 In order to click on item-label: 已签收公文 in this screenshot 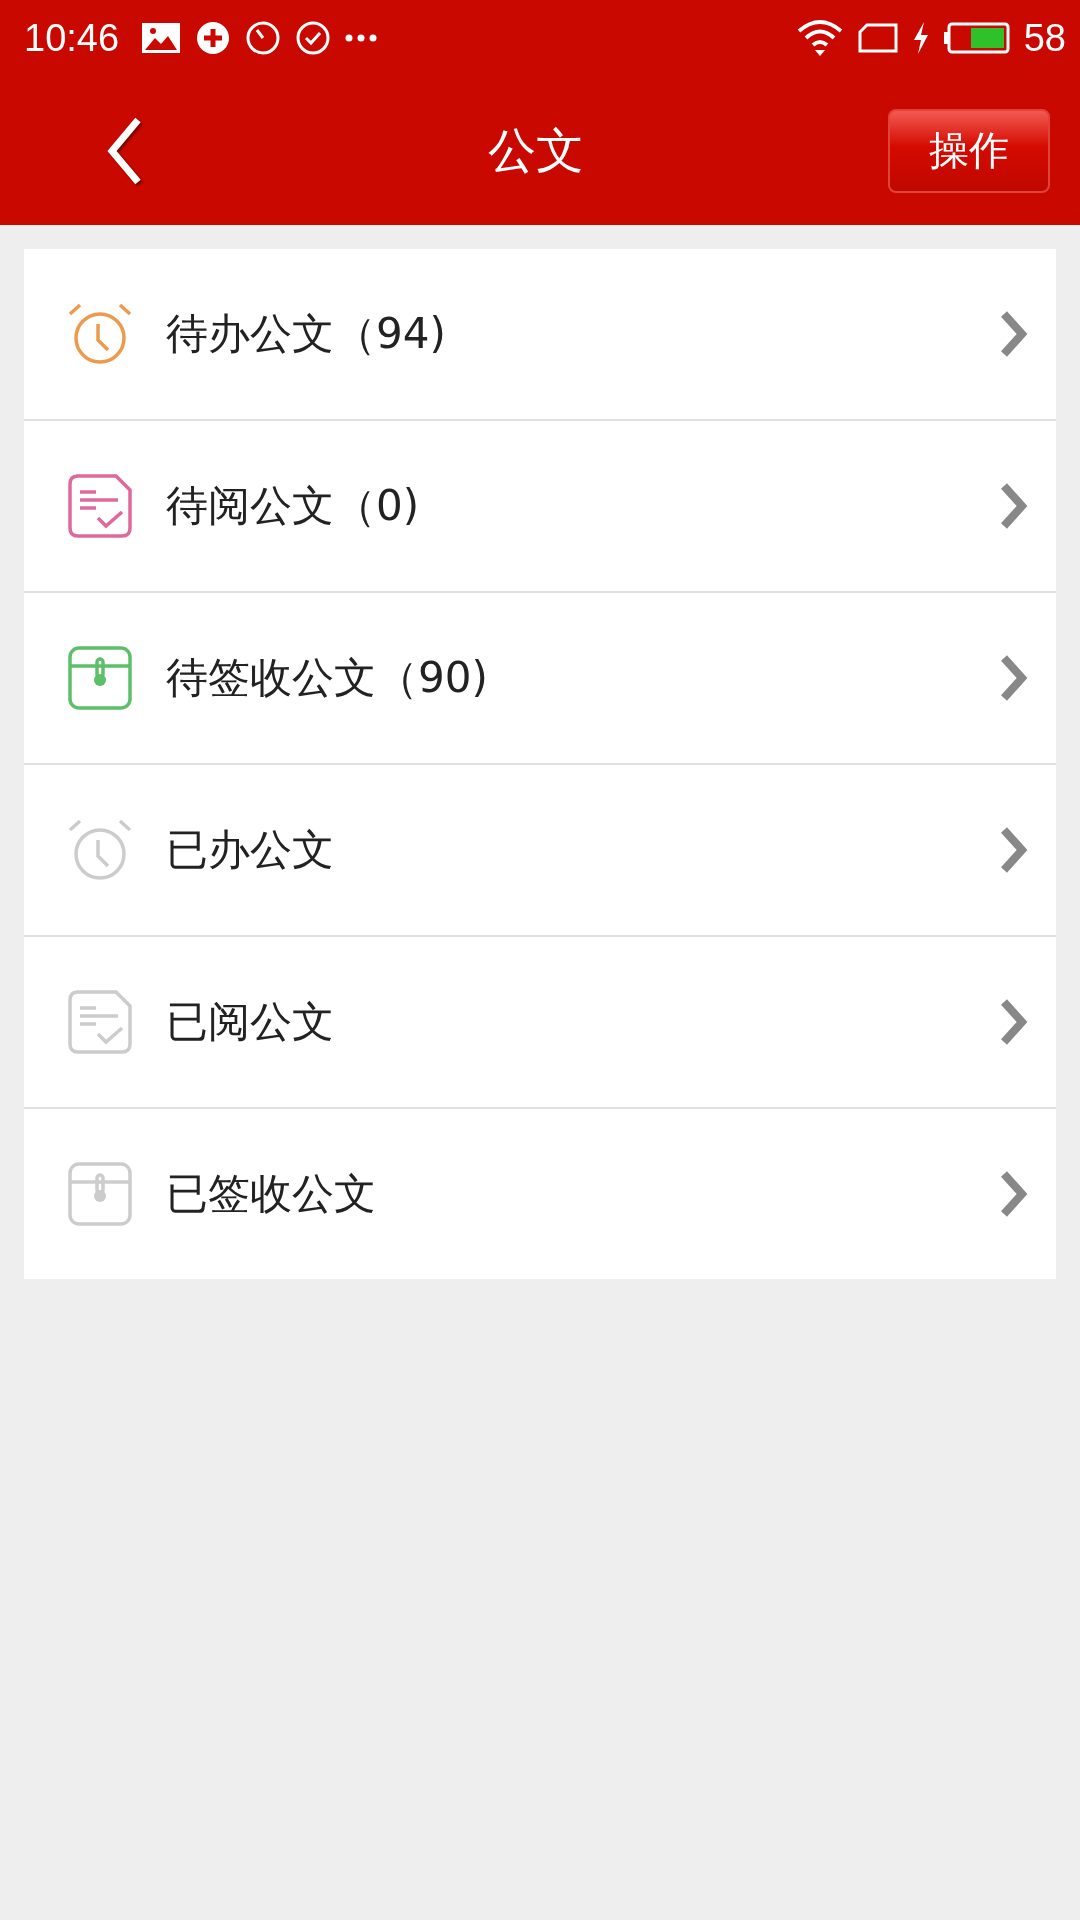, I will do `click(271, 1194)`.